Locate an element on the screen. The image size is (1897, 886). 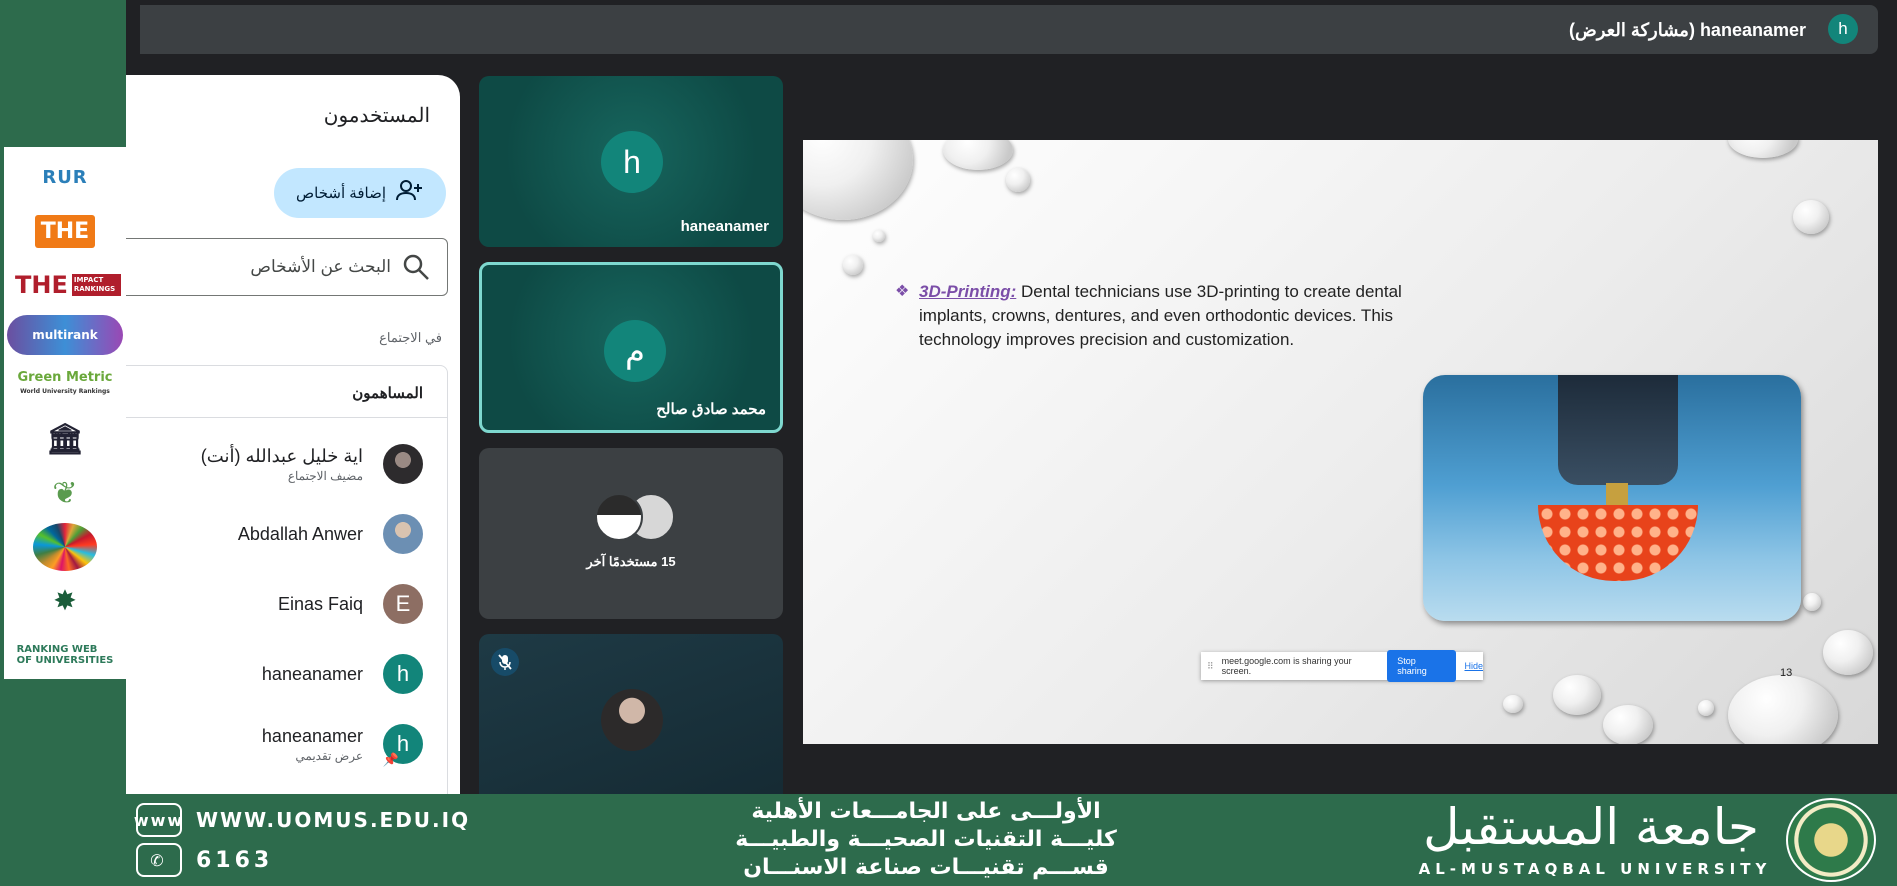
people-search-input: البحث عن الأشخاص is located at coordinates (287, 267).